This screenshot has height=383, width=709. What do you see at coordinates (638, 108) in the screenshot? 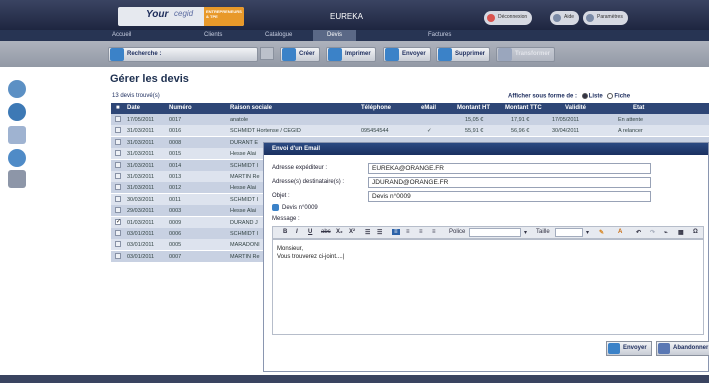
I see `col-etat: Etat` at bounding box center [638, 108].